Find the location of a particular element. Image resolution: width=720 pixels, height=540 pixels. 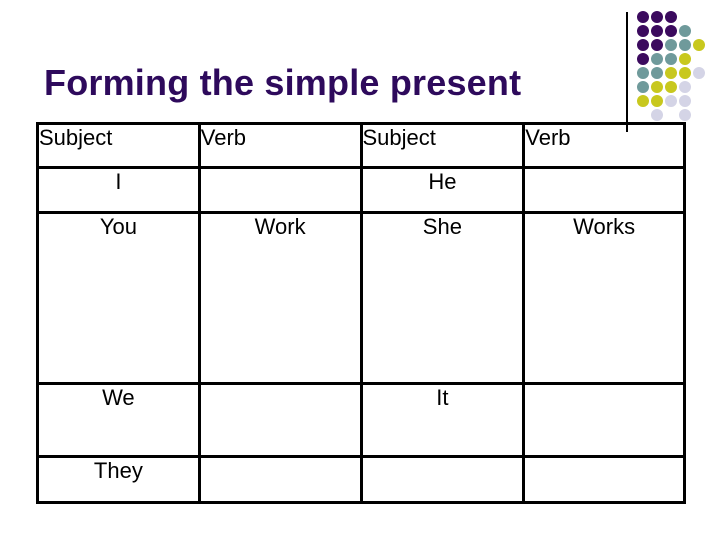

slide-title: Forming the simple present is located at coordinates (283, 82).